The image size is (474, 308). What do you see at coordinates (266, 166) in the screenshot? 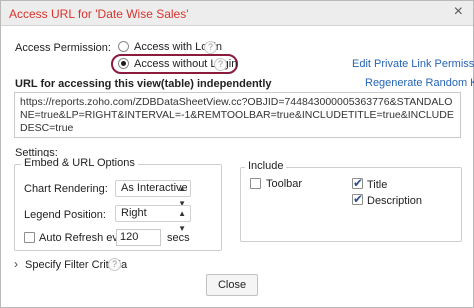
I see `include-legend: Include` at bounding box center [266, 166].